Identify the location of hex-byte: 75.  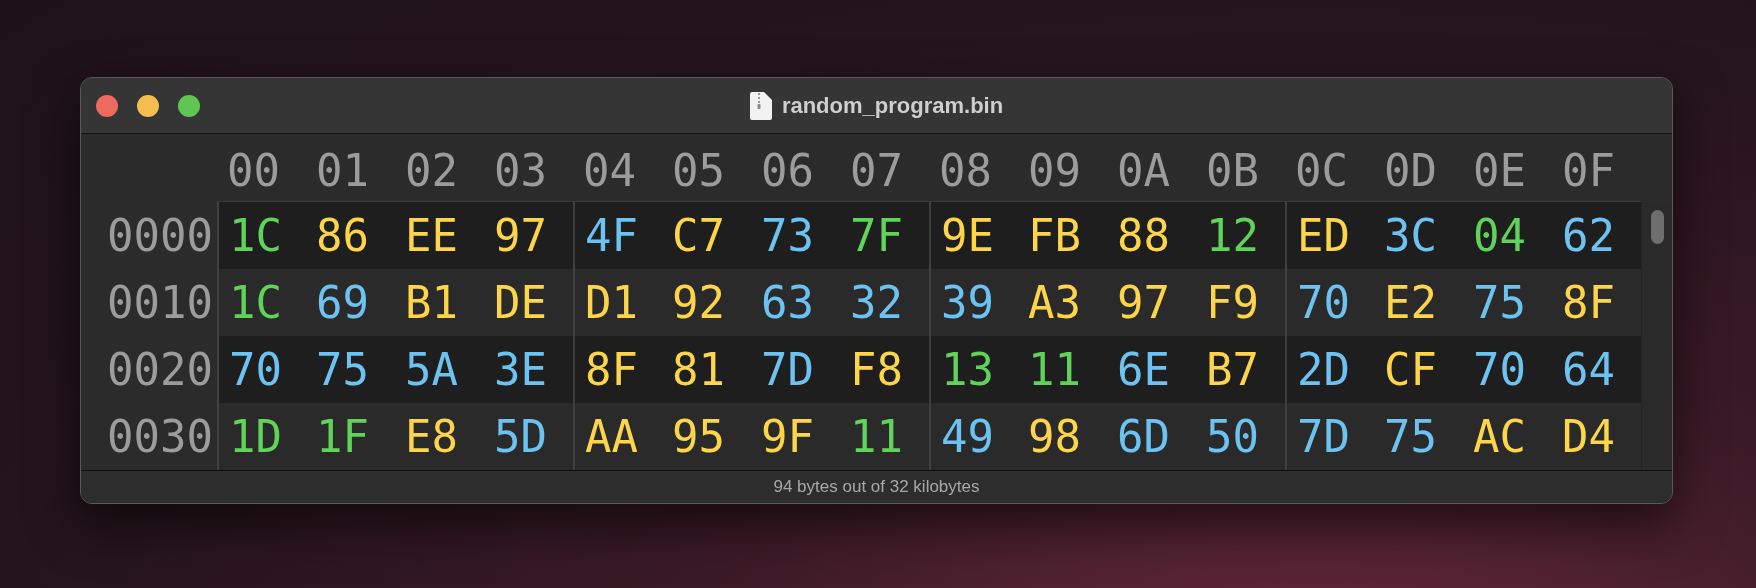
(350, 369).